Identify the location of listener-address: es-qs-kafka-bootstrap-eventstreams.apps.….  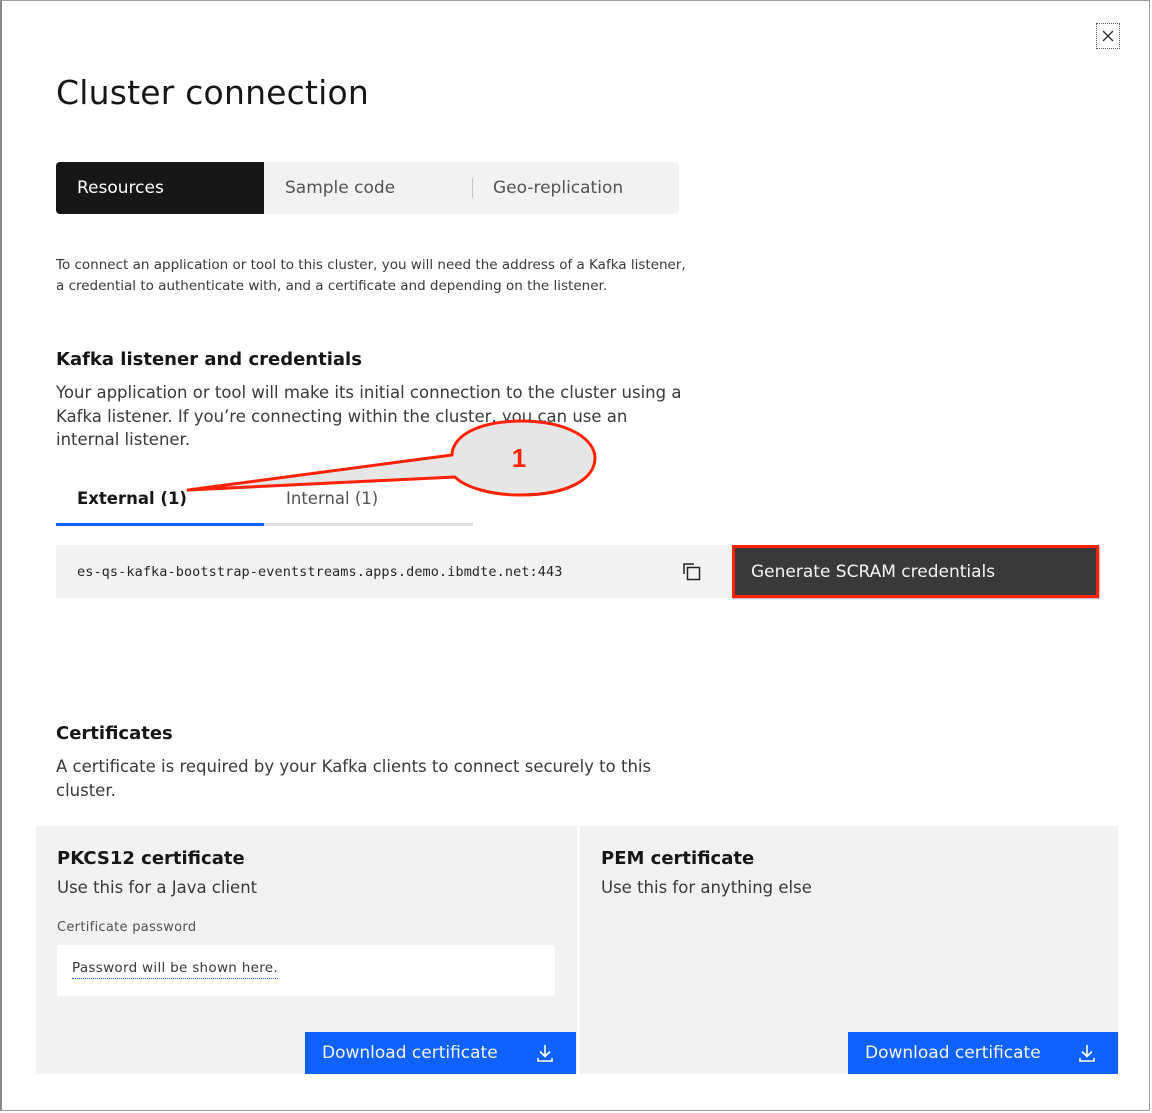
(320, 571).